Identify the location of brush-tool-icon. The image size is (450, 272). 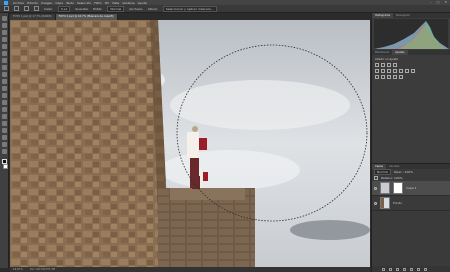
(4, 67).